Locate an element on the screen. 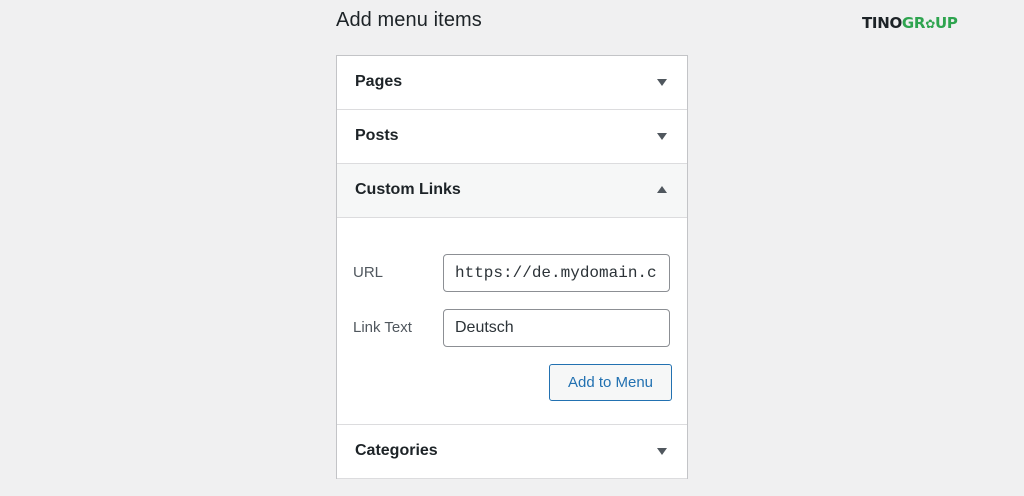 Image resolution: width=1024 pixels, height=496 pixels. section-categories: Categories is located at coordinates (512, 452).